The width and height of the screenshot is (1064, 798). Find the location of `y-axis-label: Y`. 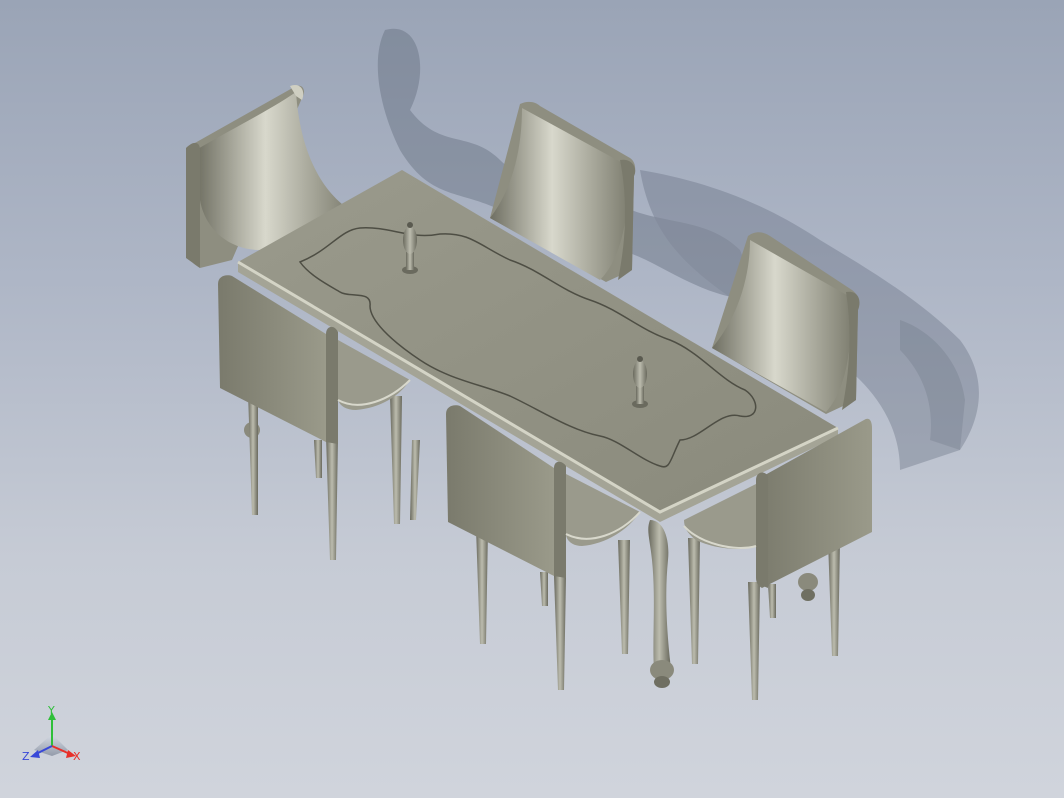

y-axis-label: Y is located at coordinates (51, 710).